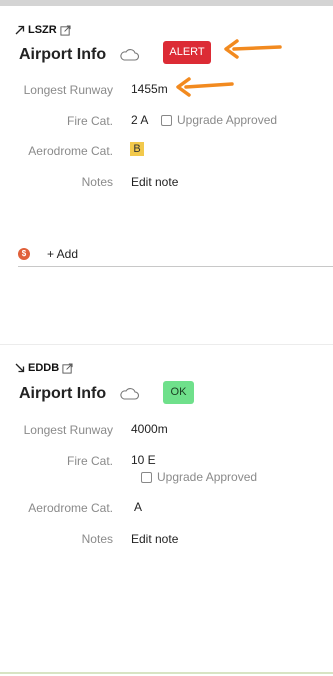 The image size is (333, 676). I want to click on airport-code-row: EDDB, so click(43, 368).